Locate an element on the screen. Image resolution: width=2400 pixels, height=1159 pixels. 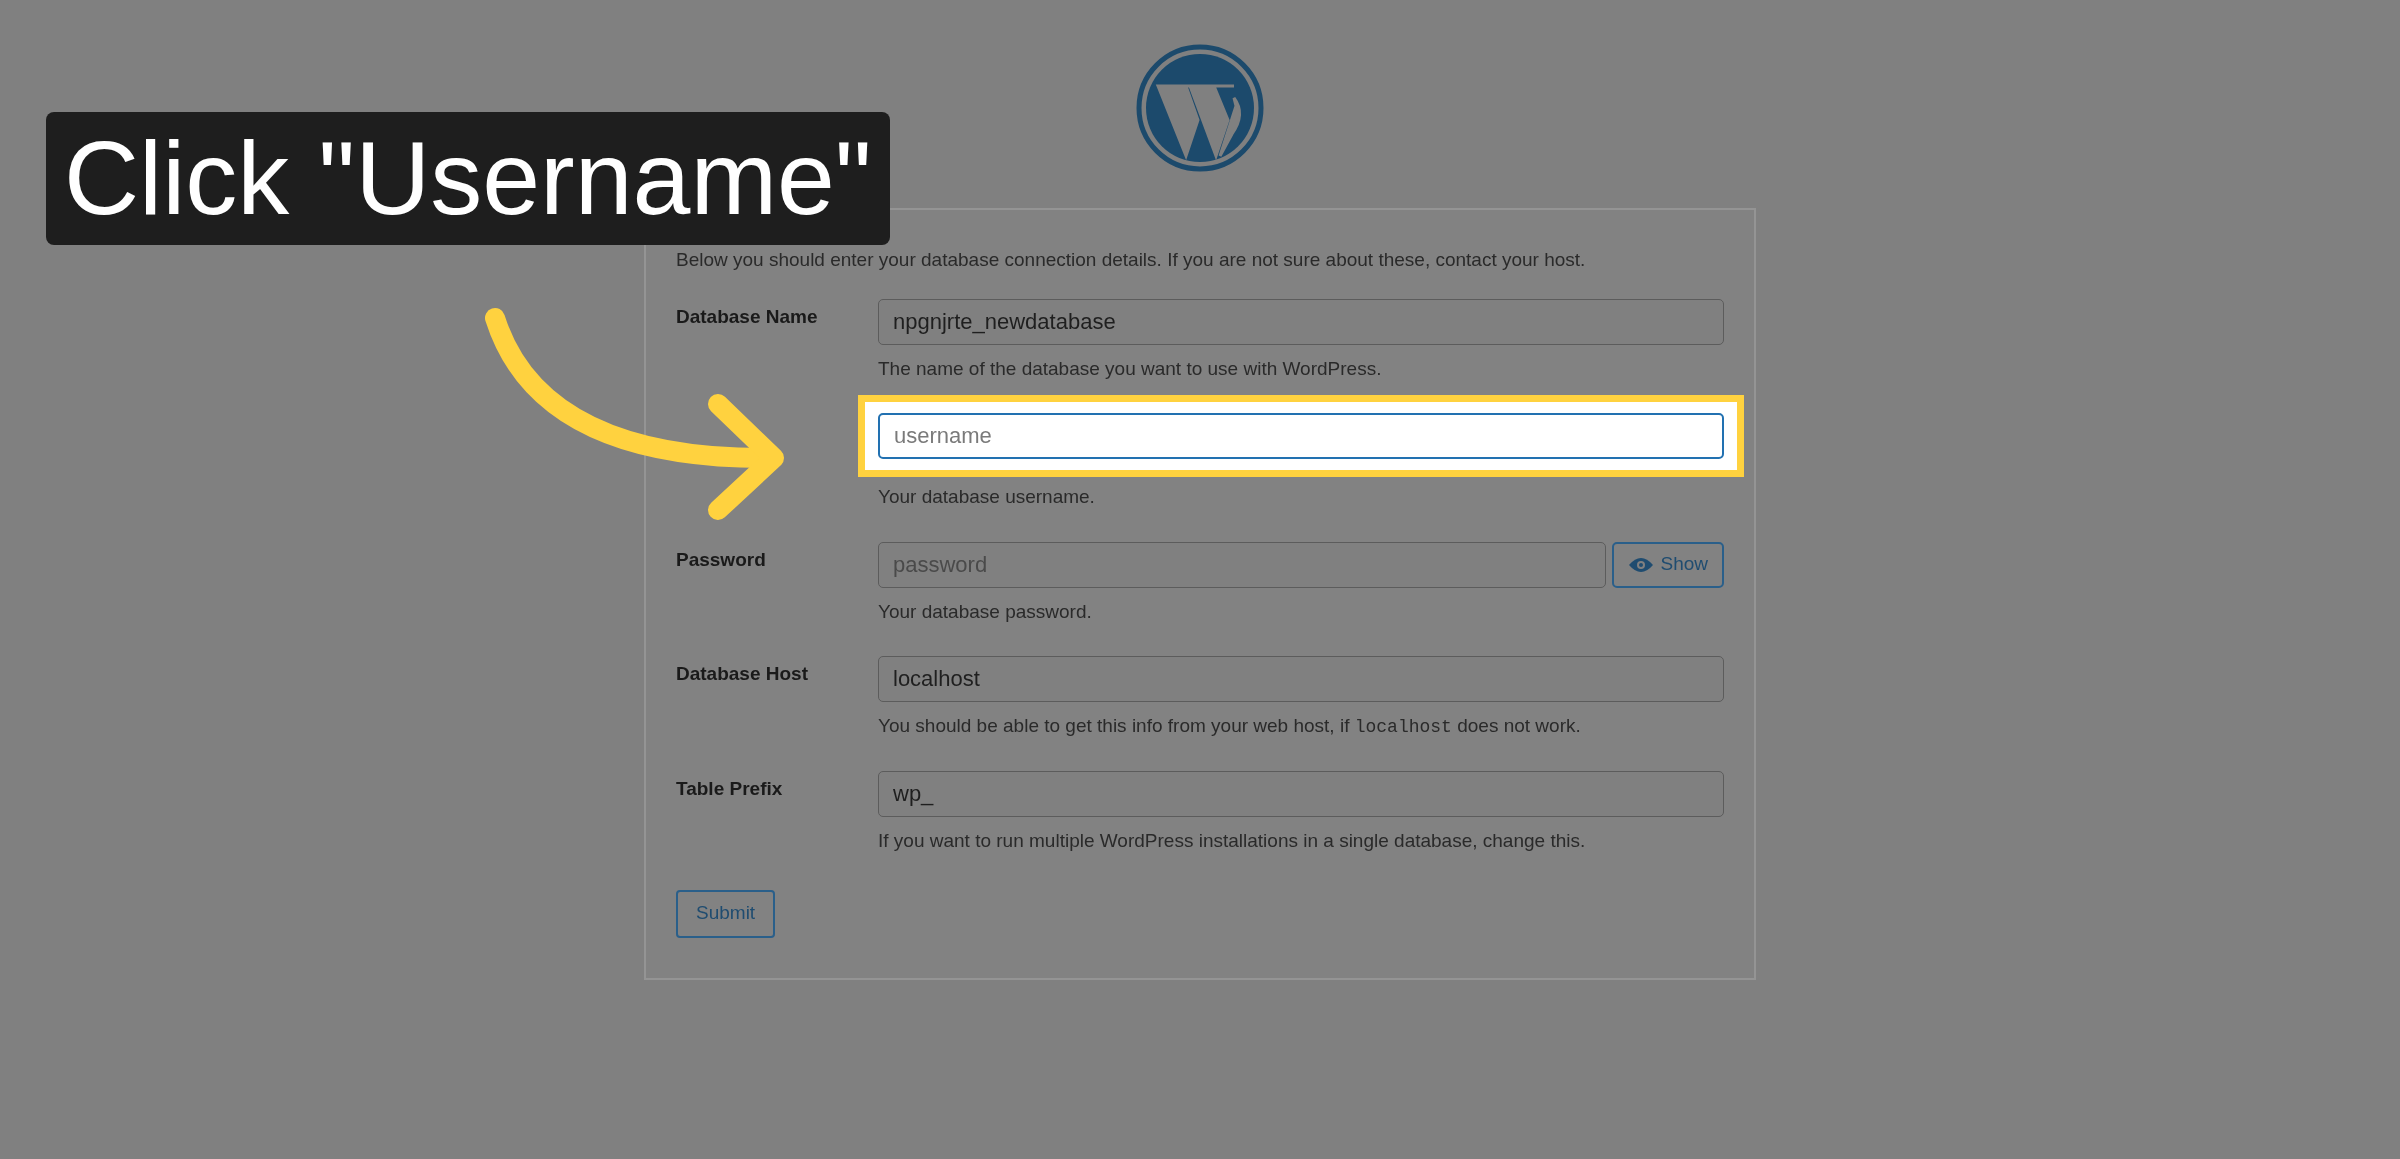
text-field: wp_ is located at coordinates (1301, 794).